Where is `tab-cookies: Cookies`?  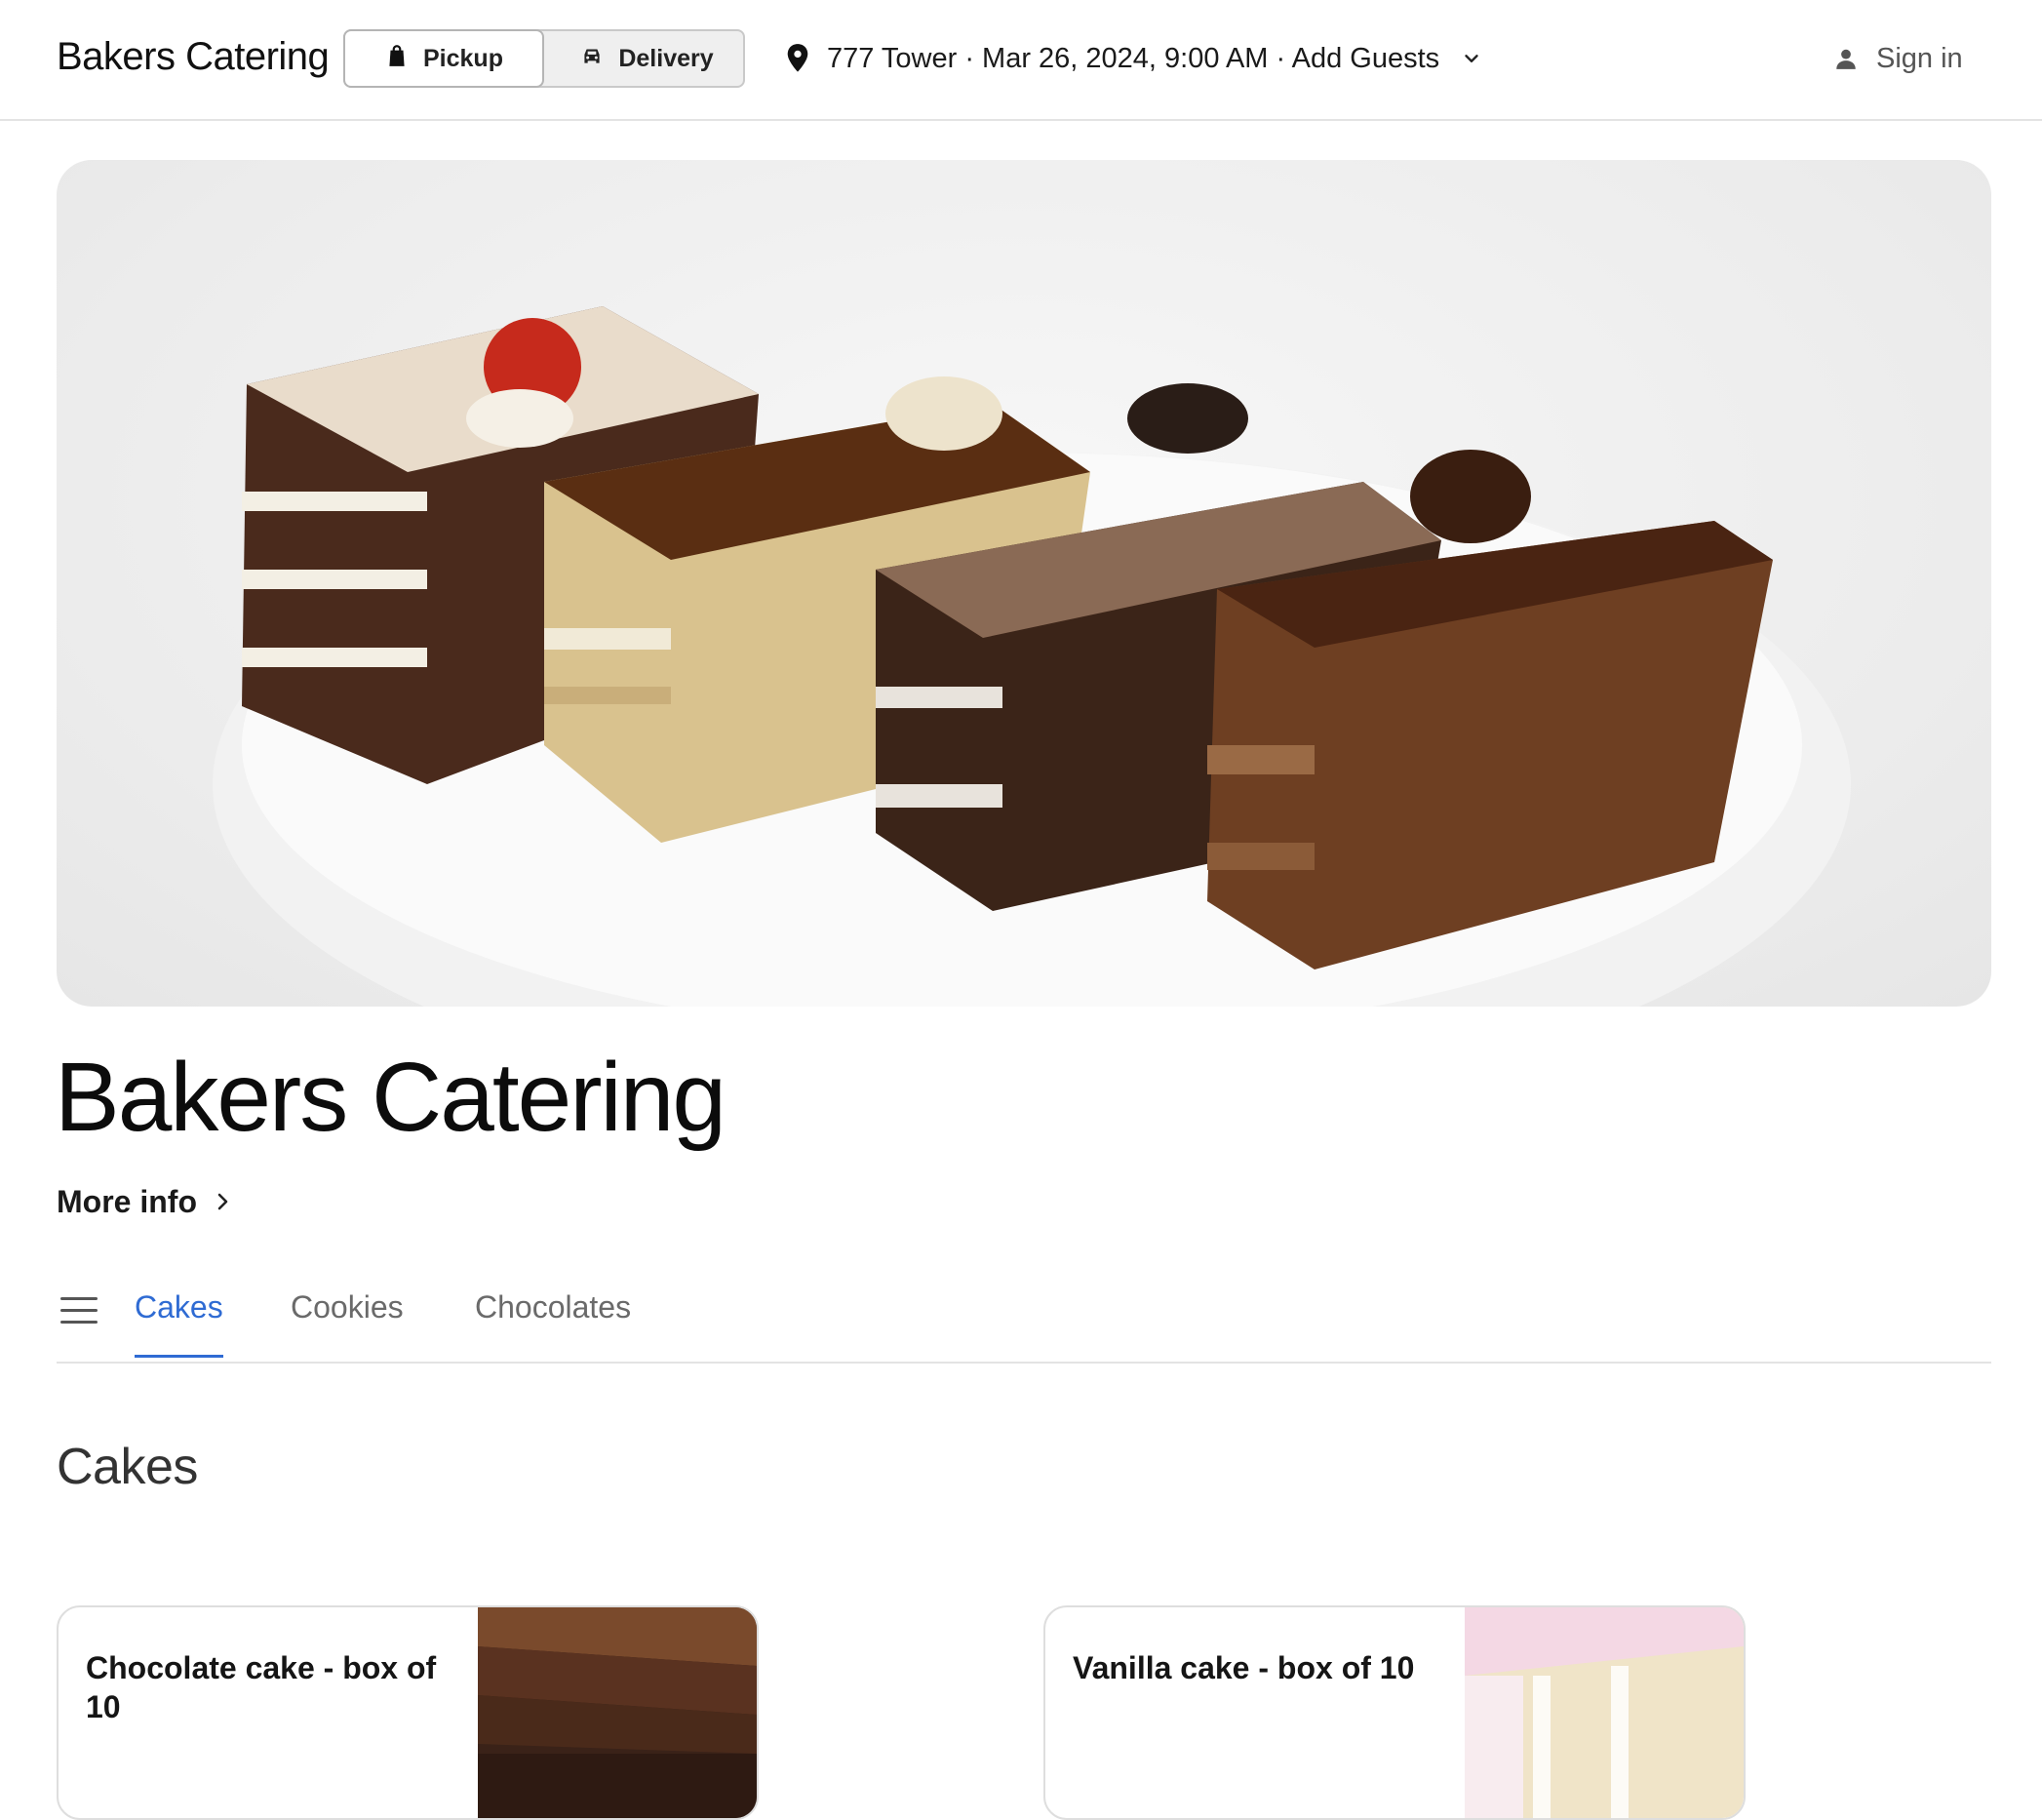
tab-cookies: Cookies is located at coordinates (347, 1322).